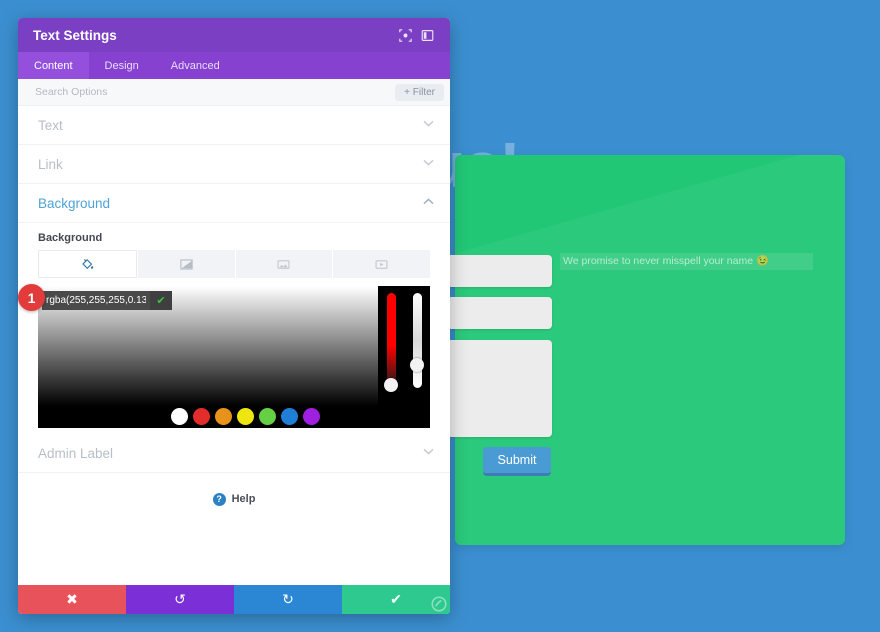 Image resolution: width=880 pixels, height=632 pixels. Describe the element at coordinates (31, 297) in the screenshot. I see `step-badge: 1` at that location.